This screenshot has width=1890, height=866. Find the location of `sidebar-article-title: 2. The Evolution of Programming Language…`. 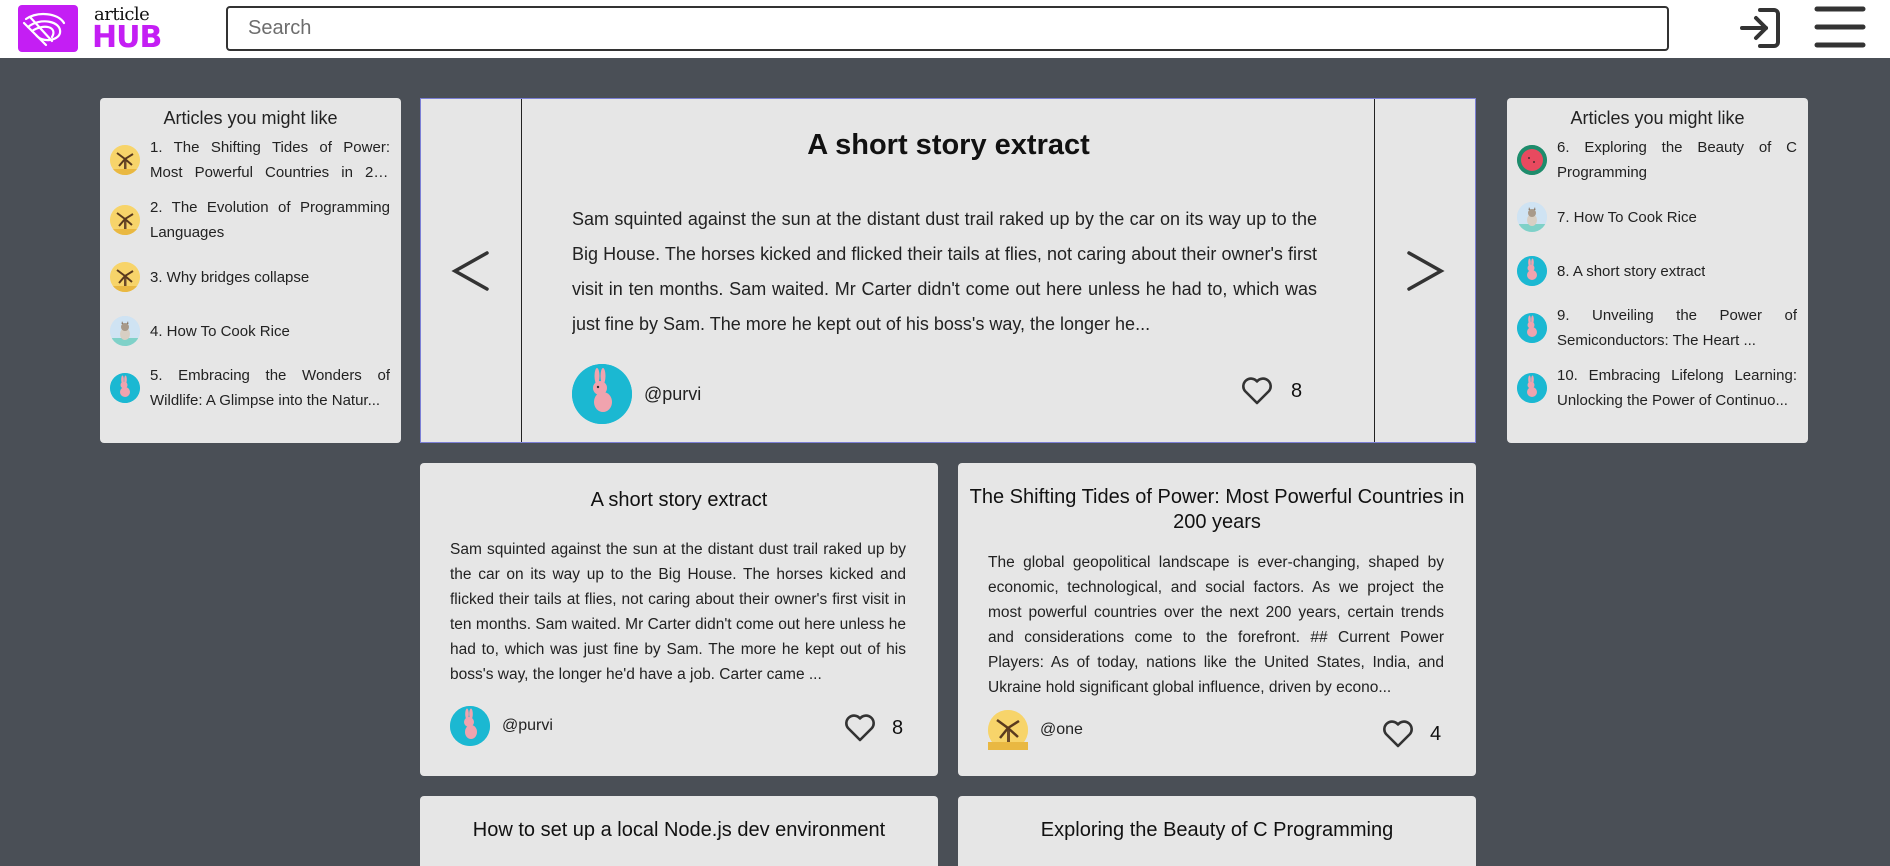

sidebar-article-title: 2. The Evolution of Programming Language… is located at coordinates (270, 220).